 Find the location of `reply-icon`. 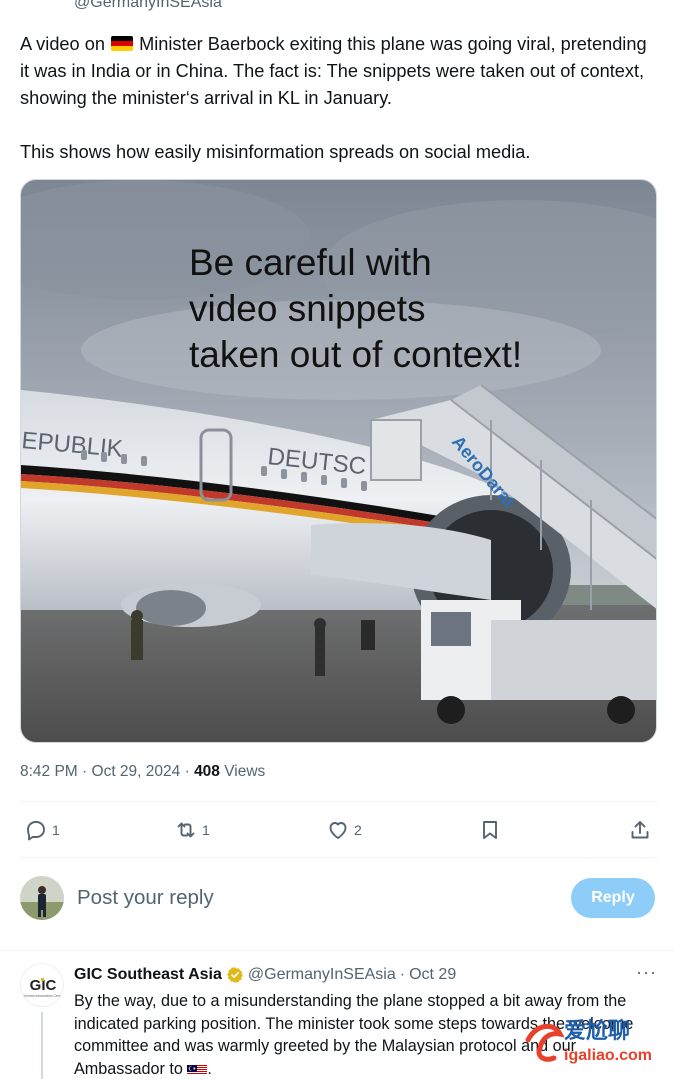

reply-icon is located at coordinates (36, 831).